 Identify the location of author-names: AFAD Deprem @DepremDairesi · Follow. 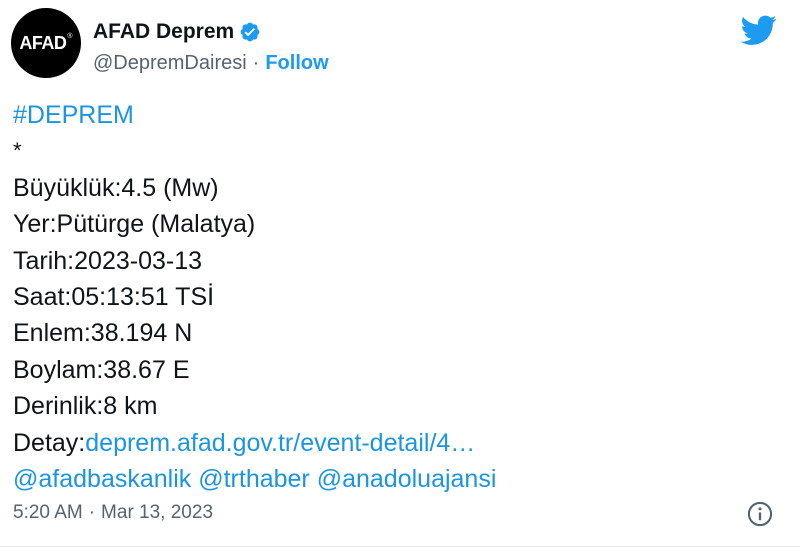
(211, 46).